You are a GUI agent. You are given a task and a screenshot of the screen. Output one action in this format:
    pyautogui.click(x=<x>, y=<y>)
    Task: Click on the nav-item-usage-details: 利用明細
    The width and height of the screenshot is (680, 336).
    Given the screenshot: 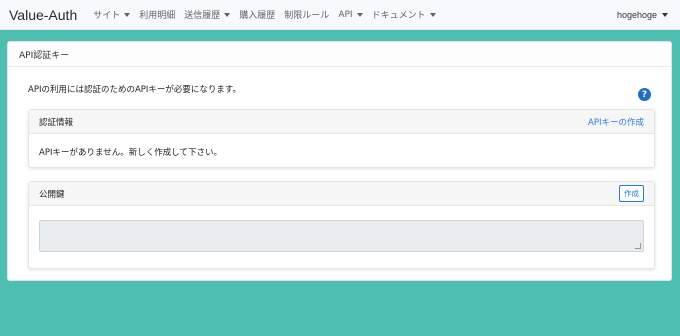 What is the action you would take?
    pyautogui.click(x=157, y=14)
    